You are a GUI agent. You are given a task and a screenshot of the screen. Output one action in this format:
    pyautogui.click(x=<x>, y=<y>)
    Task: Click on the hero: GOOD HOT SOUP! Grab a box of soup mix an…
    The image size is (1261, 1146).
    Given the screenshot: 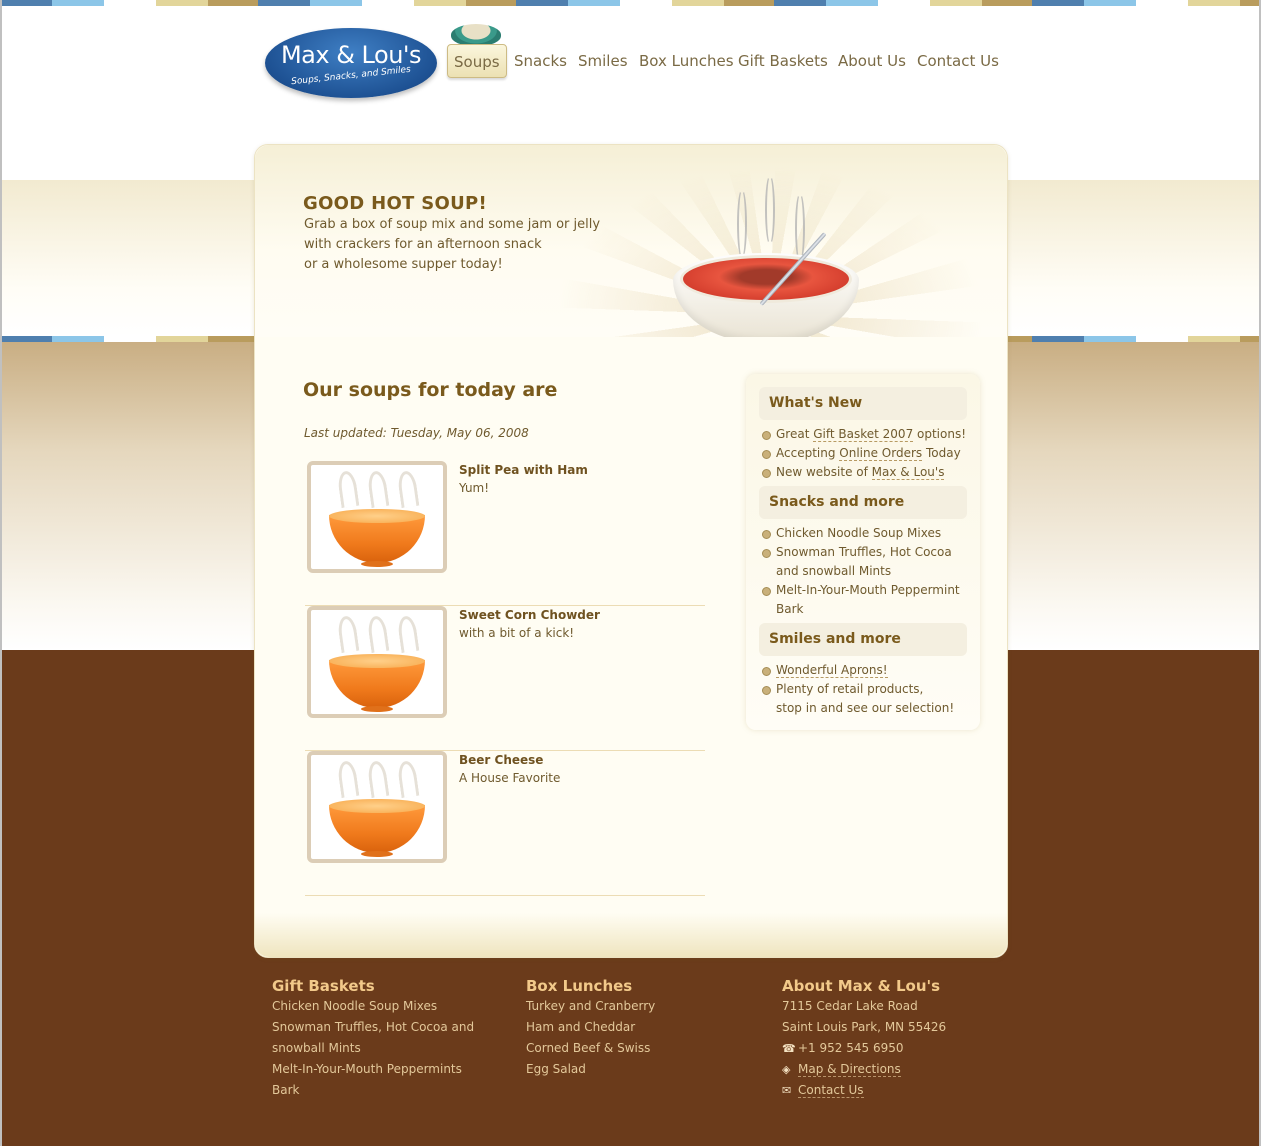 What is the action you would take?
    pyautogui.click(x=631, y=241)
    